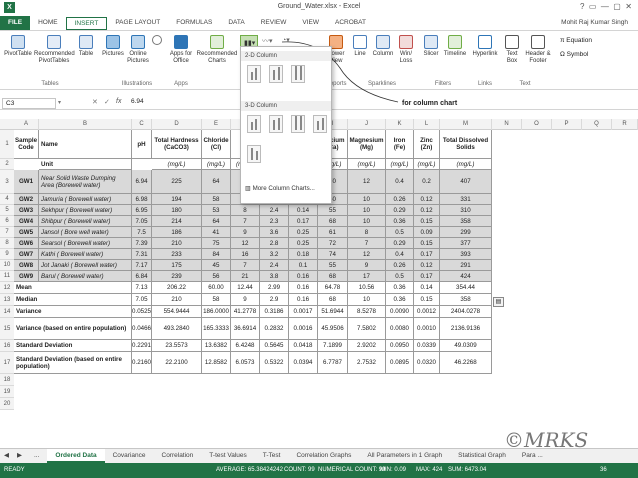  What do you see at coordinates (7, 144) in the screenshot?
I see `row-header-1: 1` at bounding box center [7, 144].